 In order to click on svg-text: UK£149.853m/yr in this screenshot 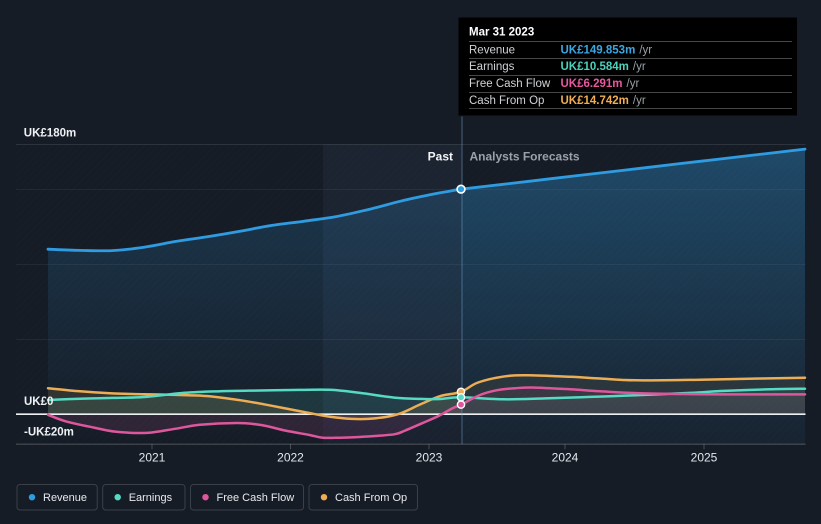, I will do `click(607, 50)`.